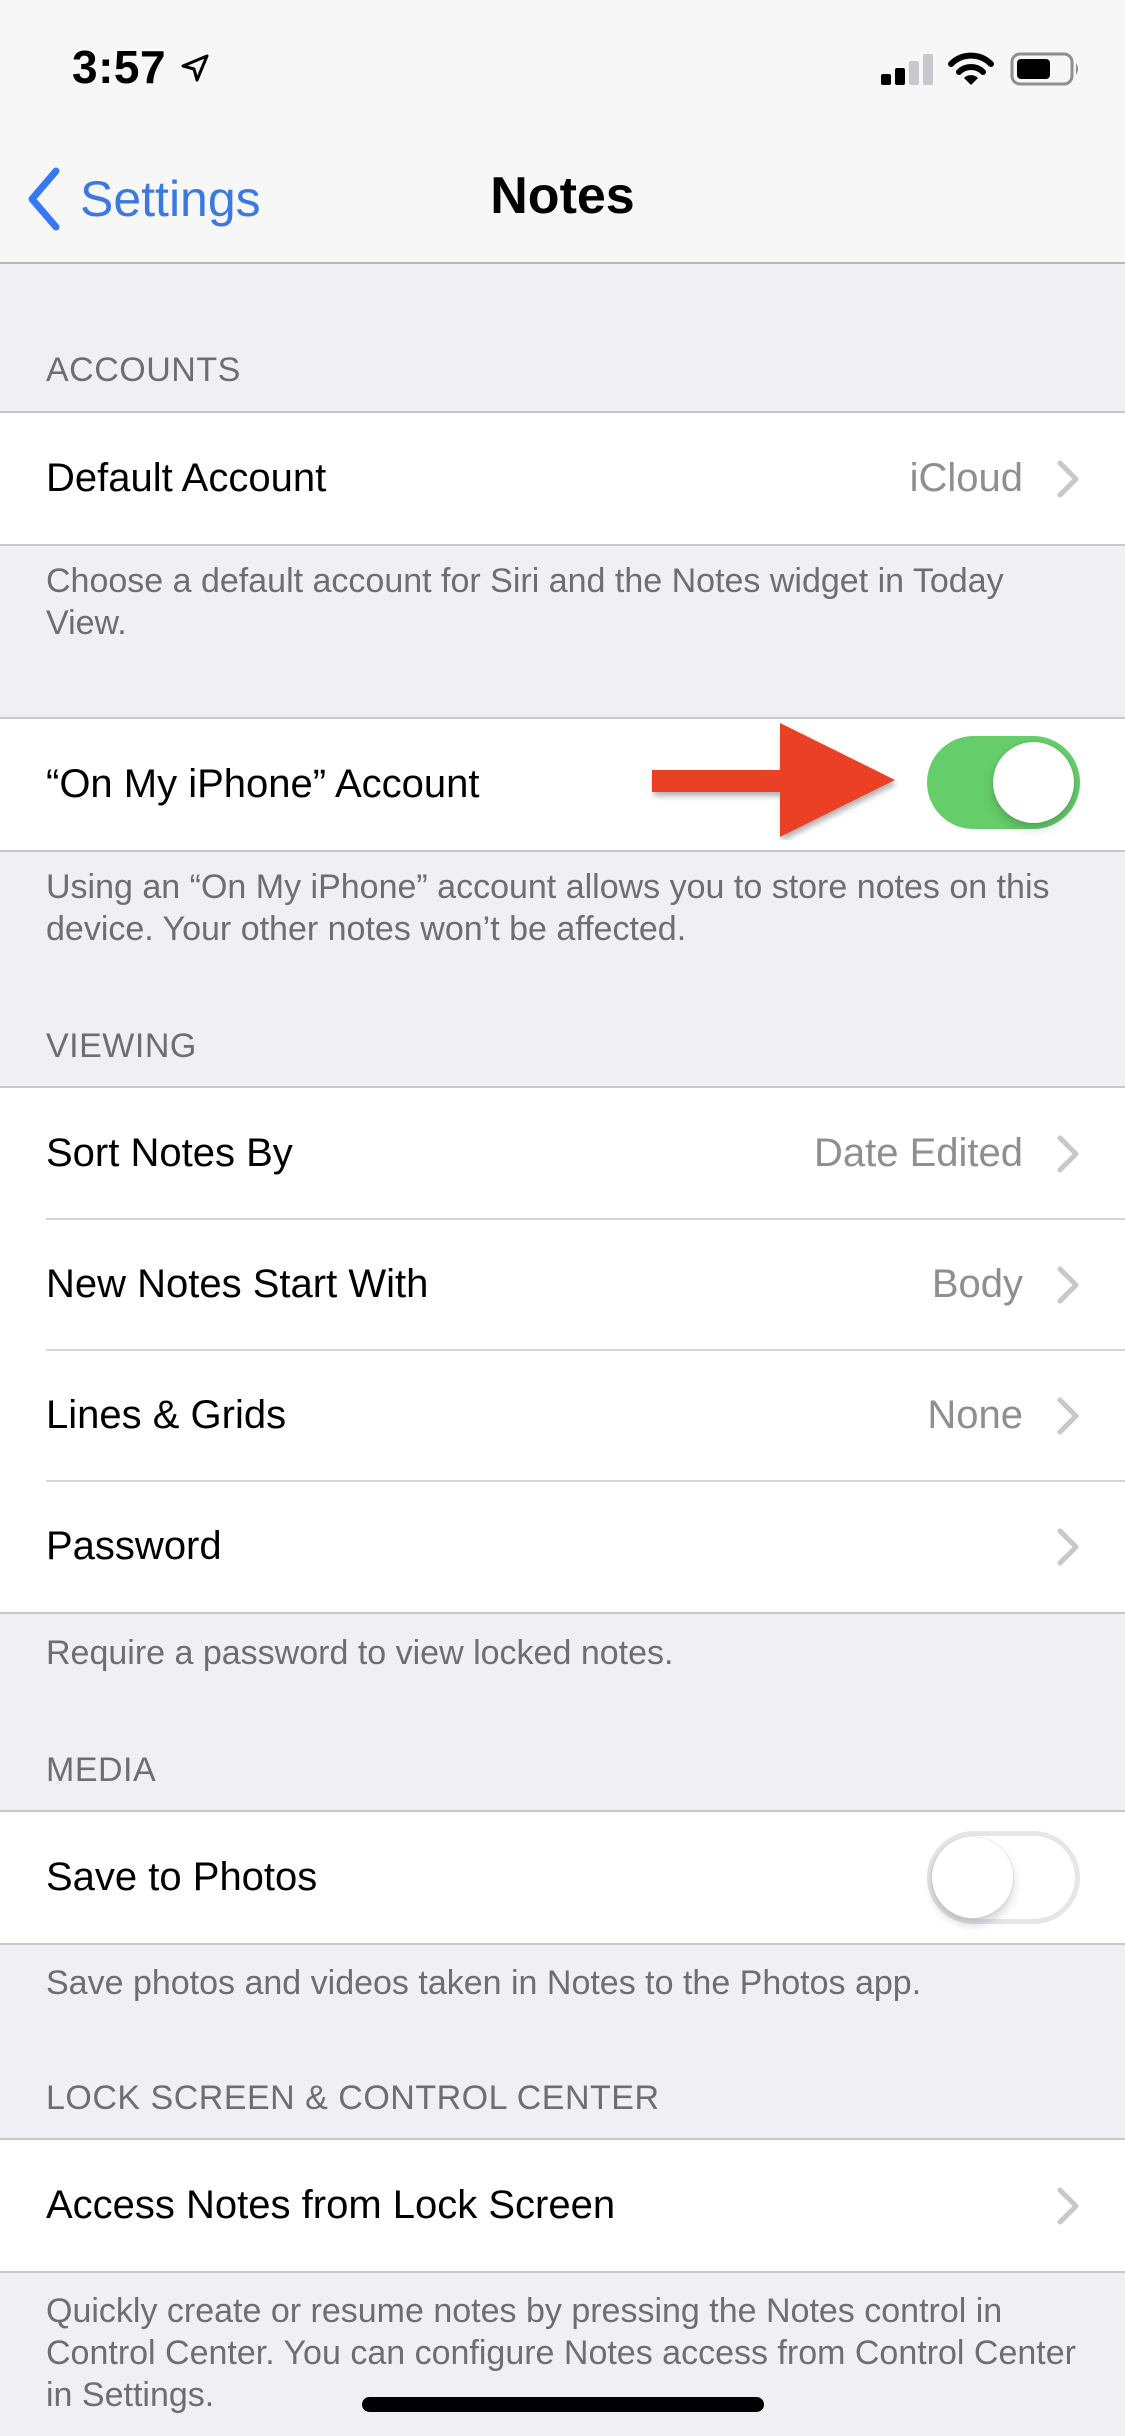 Image resolution: width=1125 pixels, height=2436 pixels. Describe the element at coordinates (918, 1153) in the screenshot. I see `row-value: Date Edited` at that location.